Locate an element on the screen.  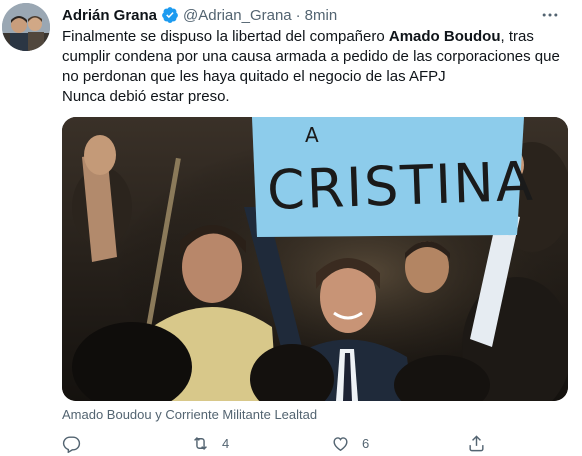
display-name: Adrián Grana is located at coordinates (109, 15).